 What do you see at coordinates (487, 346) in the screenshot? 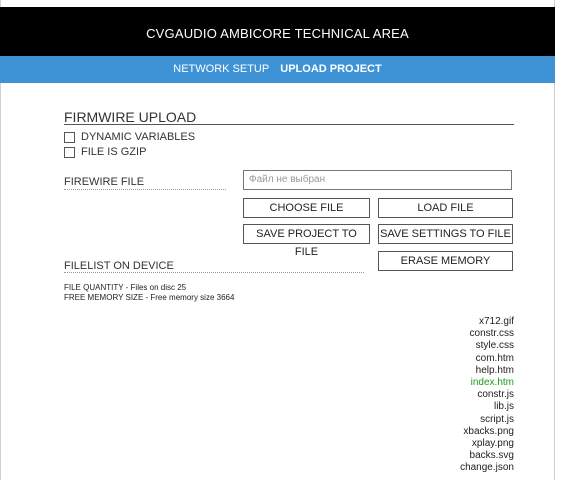
I see `file-item: style.css` at bounding box center [487, 346].